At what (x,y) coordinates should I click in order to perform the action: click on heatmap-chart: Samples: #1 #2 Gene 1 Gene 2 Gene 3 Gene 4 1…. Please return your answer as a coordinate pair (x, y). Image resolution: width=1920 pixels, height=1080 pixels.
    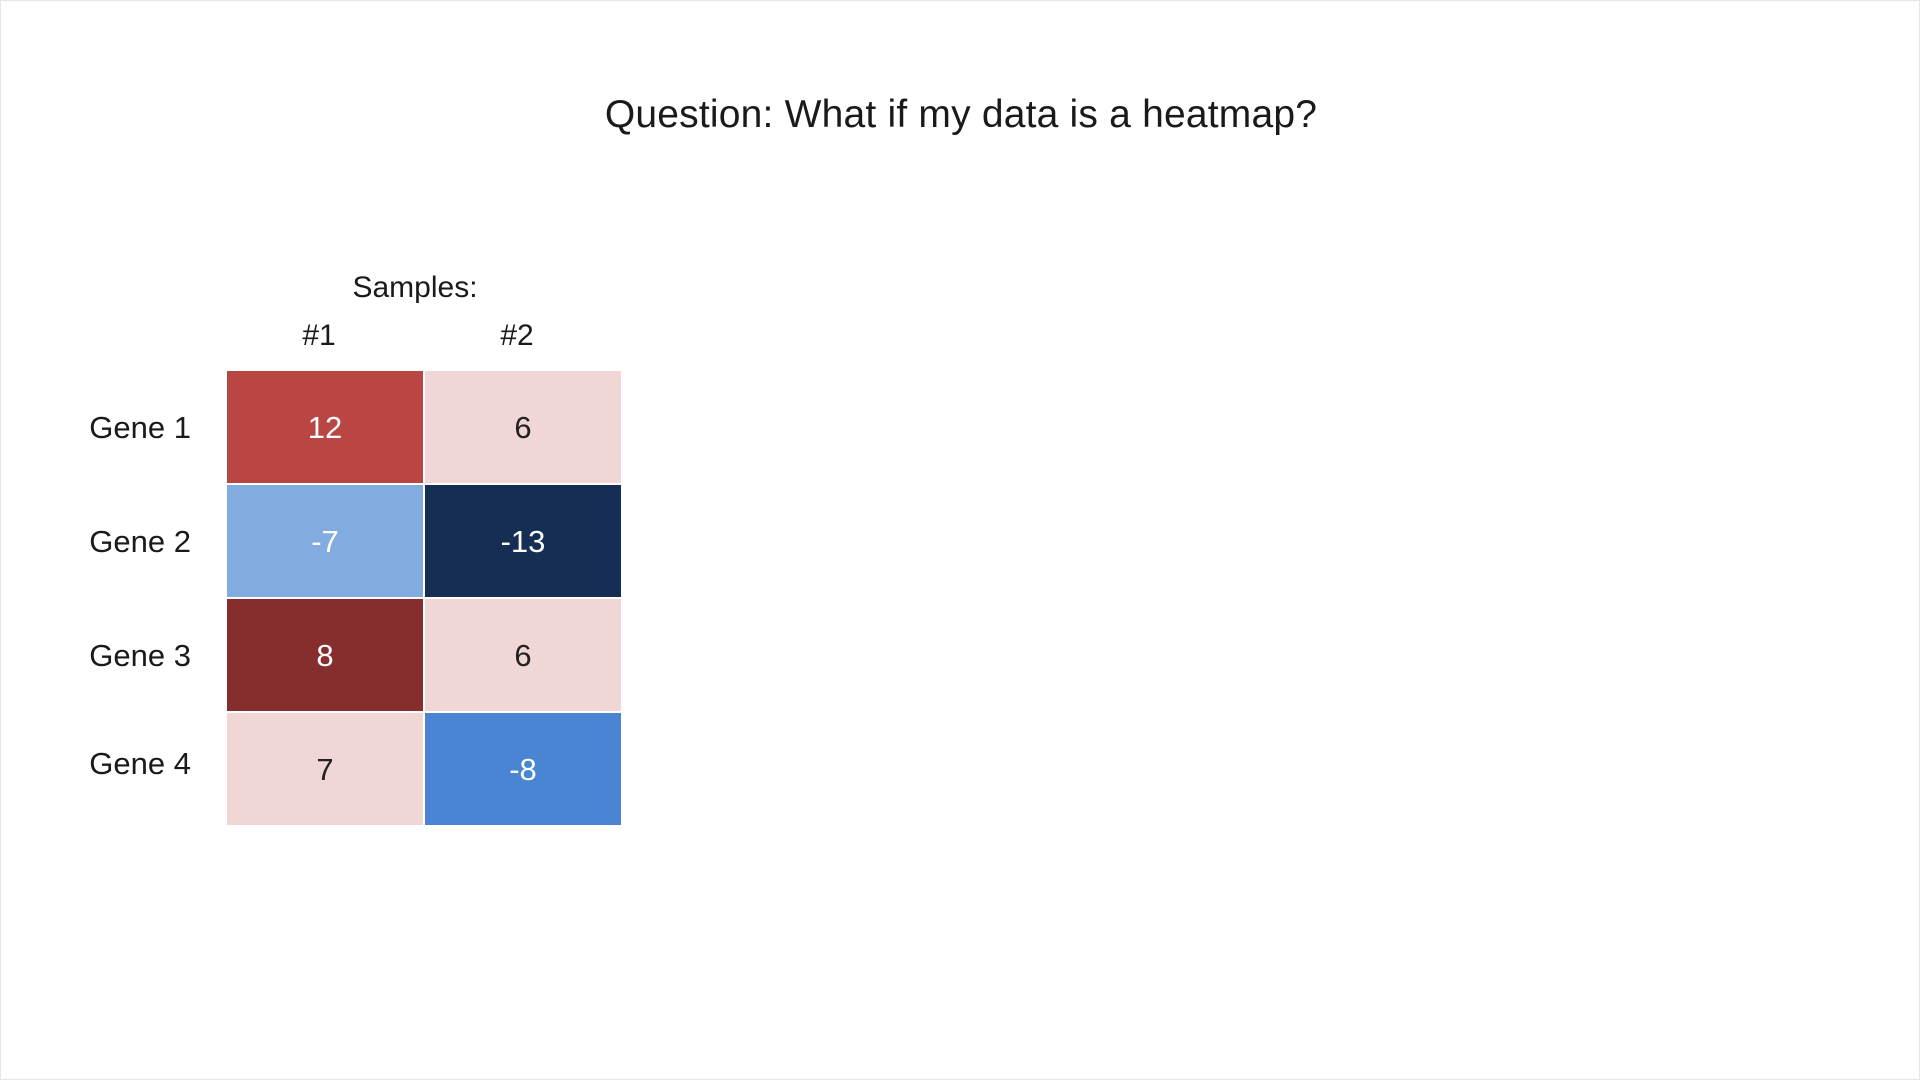
    Looking at the image, I should click on (355, 548).